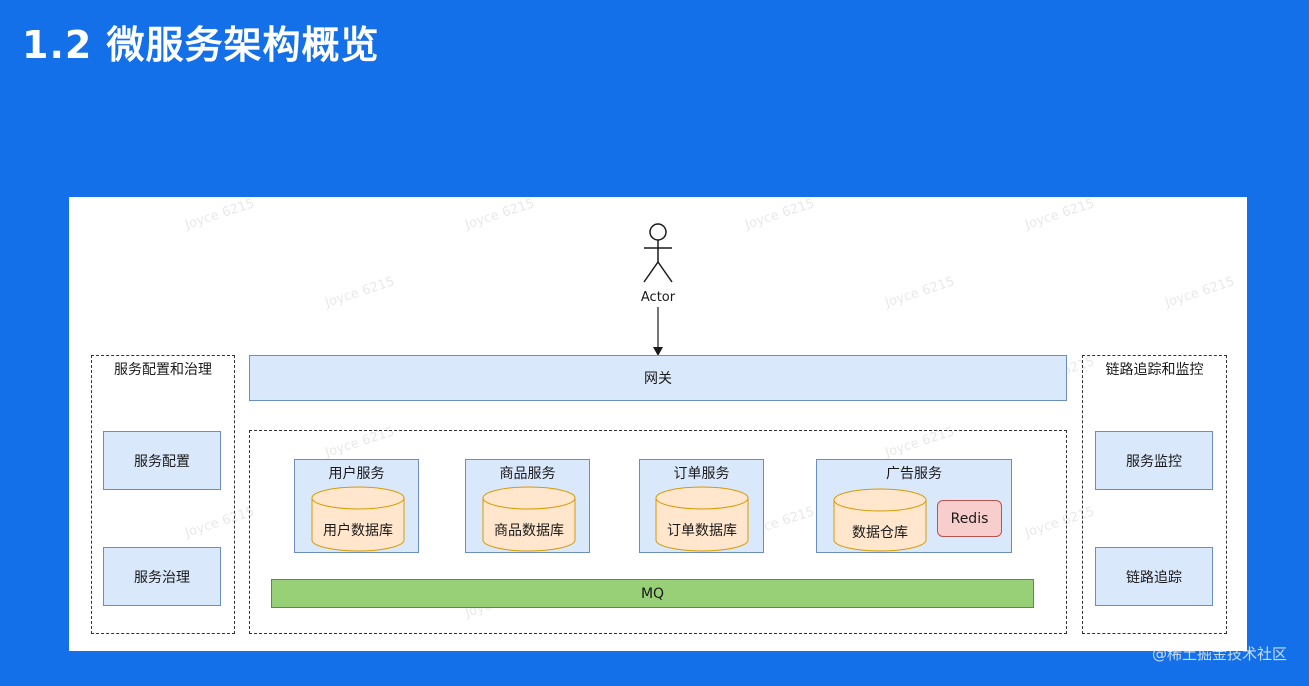 The image size is (1309, 686). Describe the element at coordinates (201, 45) in the screenshot. I see `slide-title: 1.2 微服务架构概览` at that location.